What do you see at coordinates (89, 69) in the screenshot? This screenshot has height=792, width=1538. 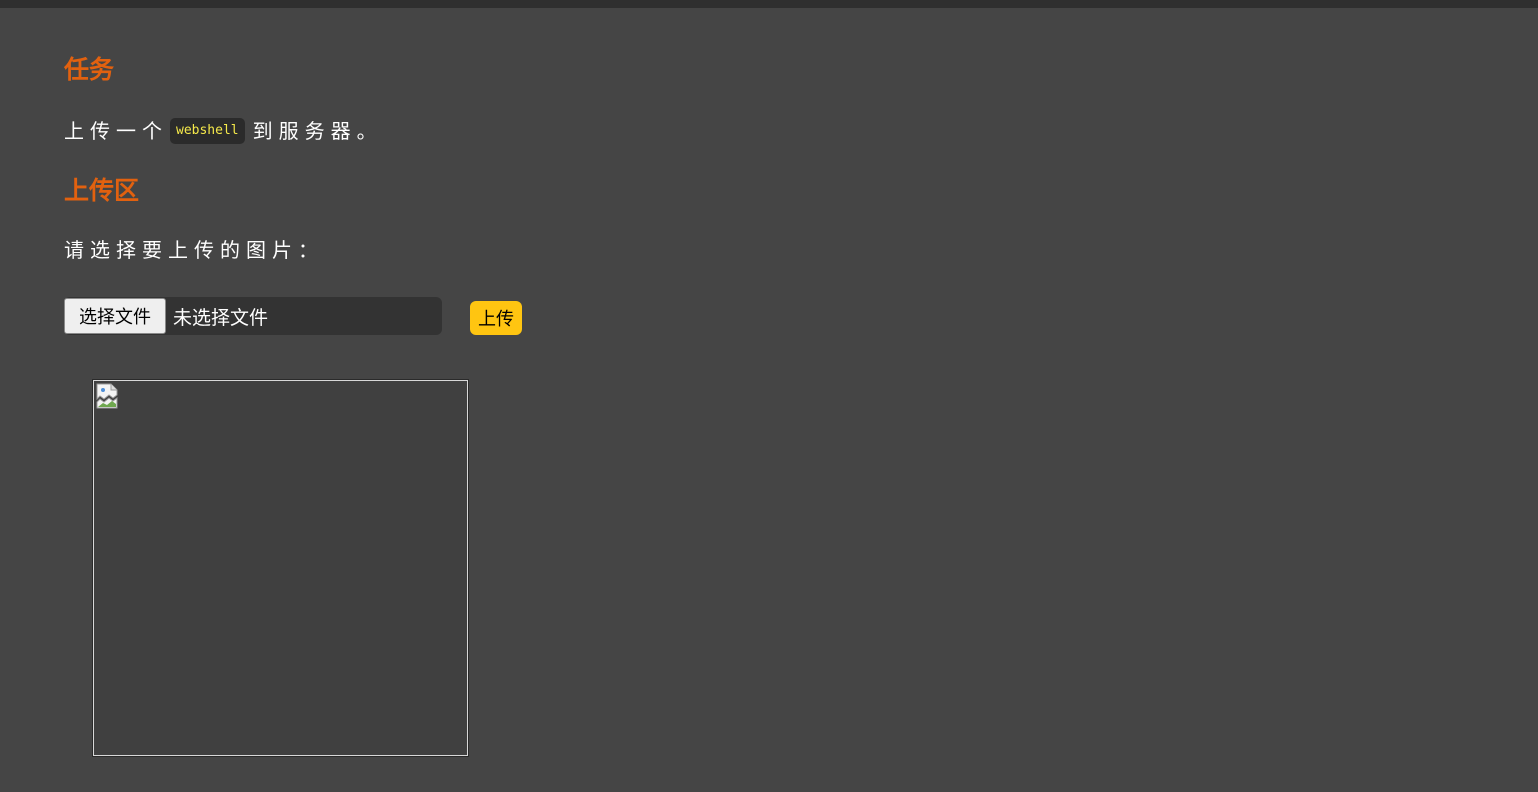 I see `task-heading: 任务` at bounding box center [89, 69].